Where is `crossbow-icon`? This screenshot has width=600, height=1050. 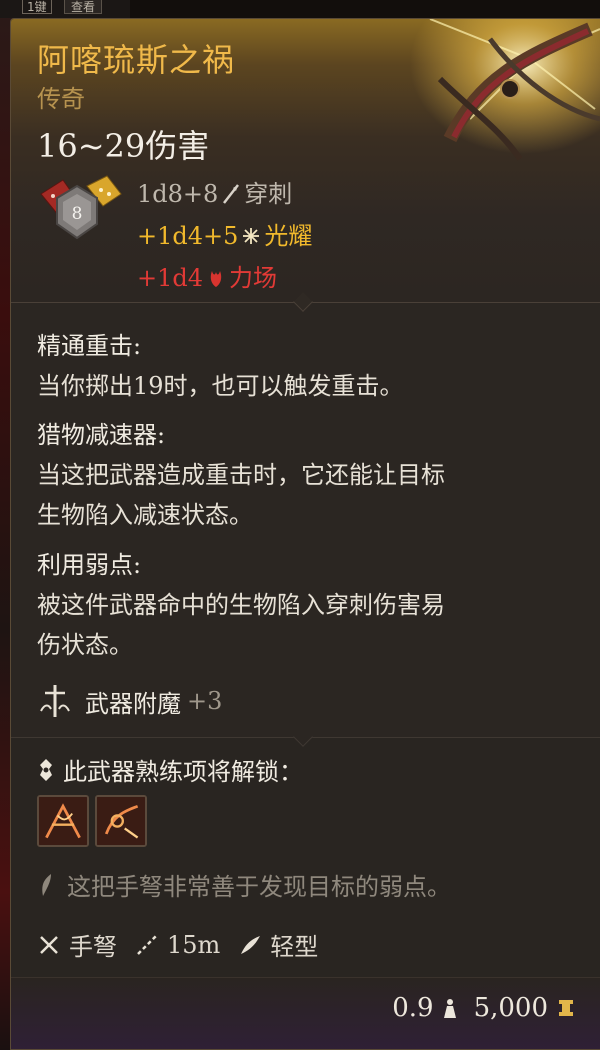 crossbow-icon is located at coordinates (49, 944).